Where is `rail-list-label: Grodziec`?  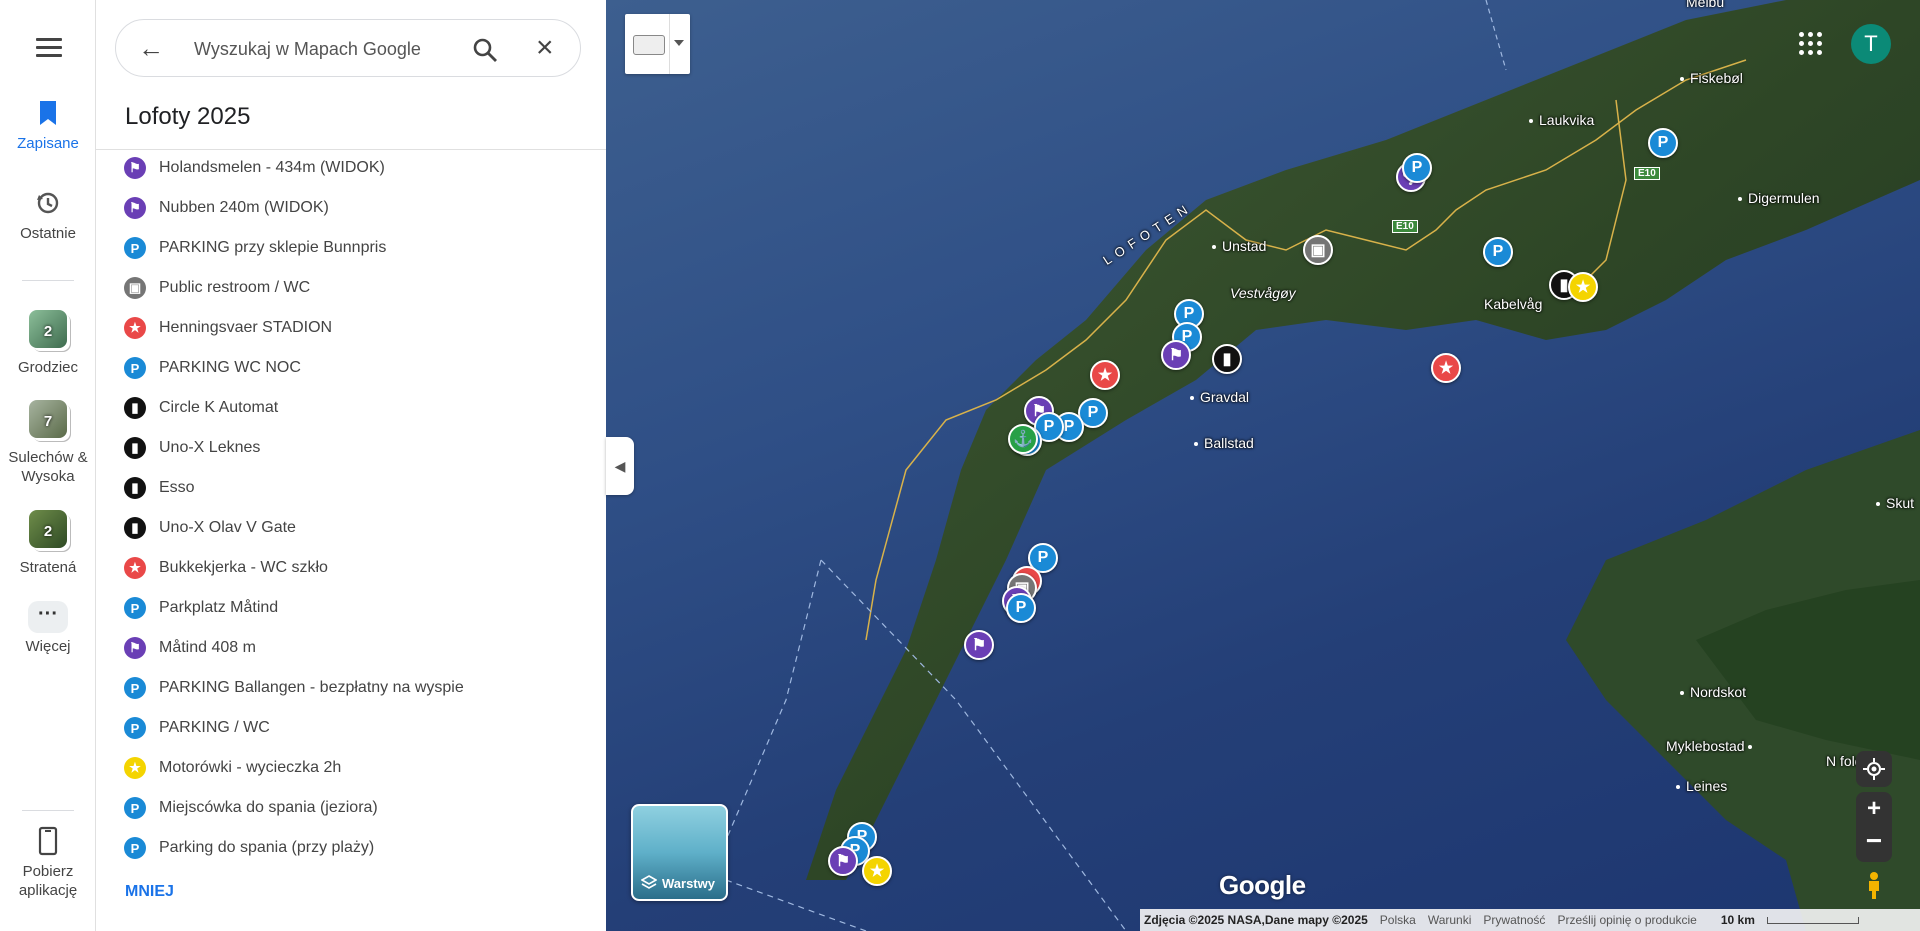 rail-list-label: Grodziec is located at coordinates (48, 367).